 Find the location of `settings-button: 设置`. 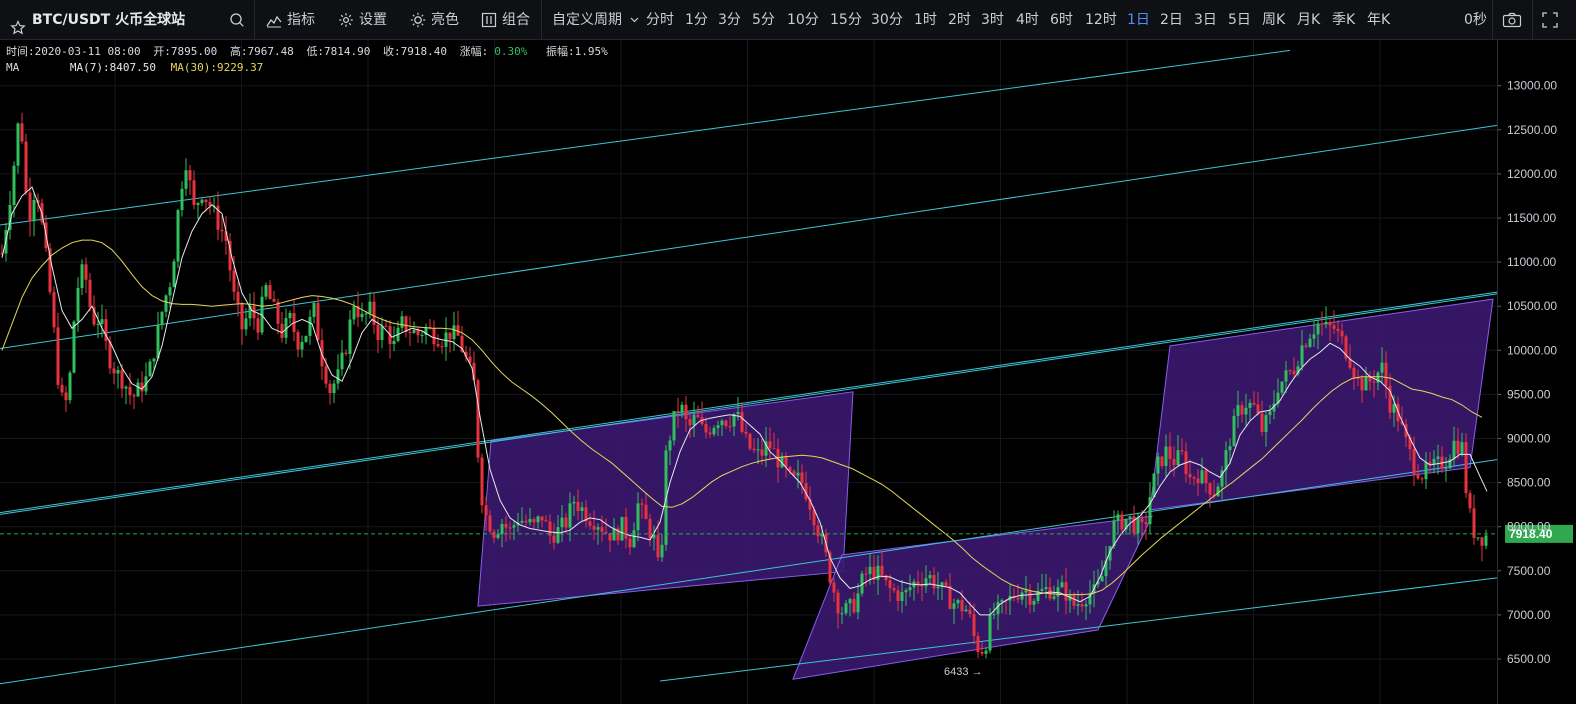

settings-button: 设置 is located at coordinates (362, 20).